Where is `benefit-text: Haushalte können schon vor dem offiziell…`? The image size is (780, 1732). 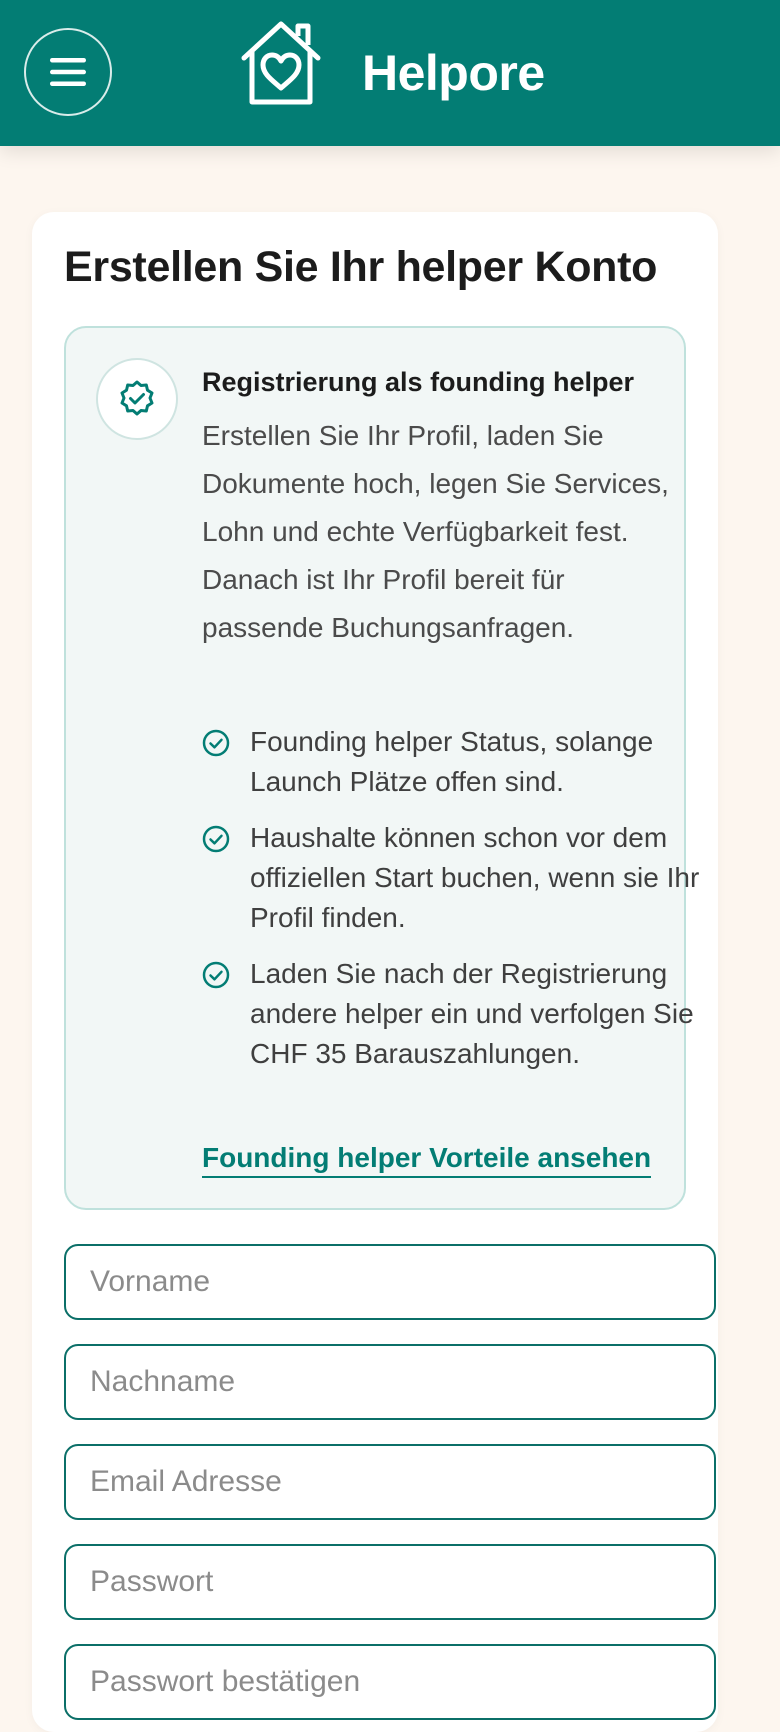
benefit-text: Haushalte können schon vor dem offiziell… is located at coordinates (475, 877).